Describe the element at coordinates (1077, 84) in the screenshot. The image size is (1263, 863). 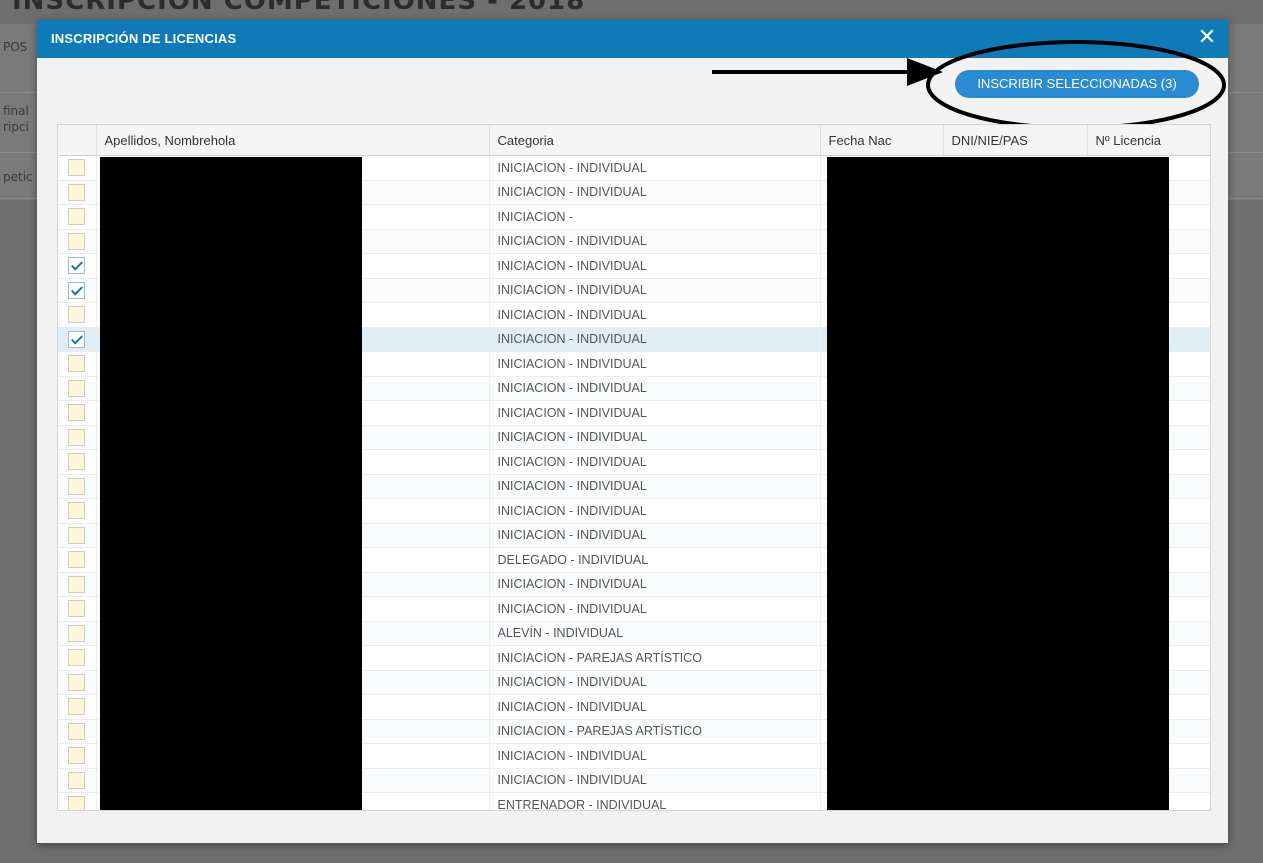
I see `enroll-selected-button: INSCRIBIR SELECCIONADAS (3)` at that location.